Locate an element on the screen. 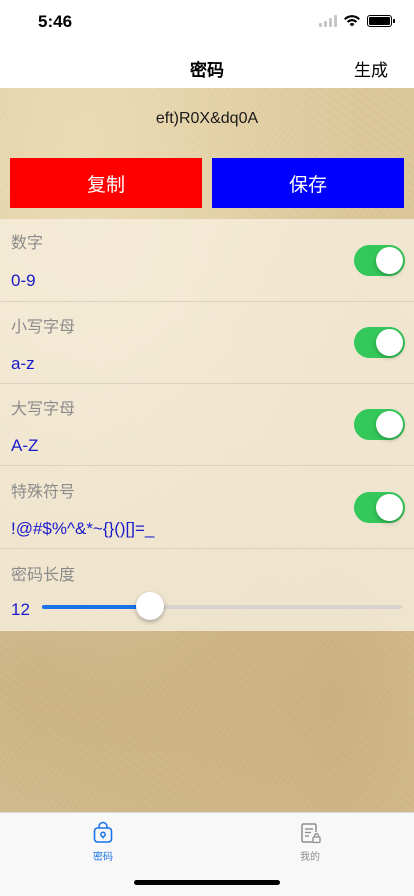 This screenshot has height=896, width=414. option-label: 小写字母 is located at coordinates (43, 327).